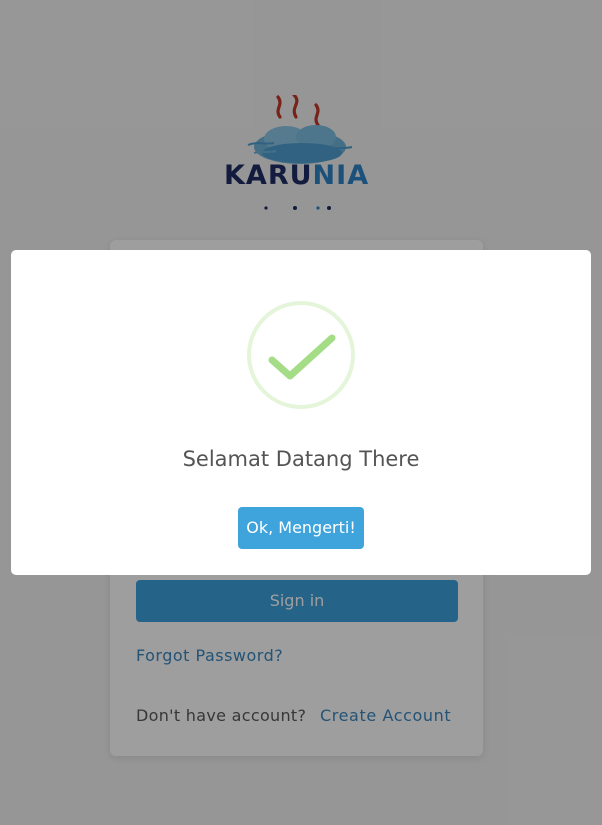  I want to click on success-checkmark-icon, so click(301, 355).